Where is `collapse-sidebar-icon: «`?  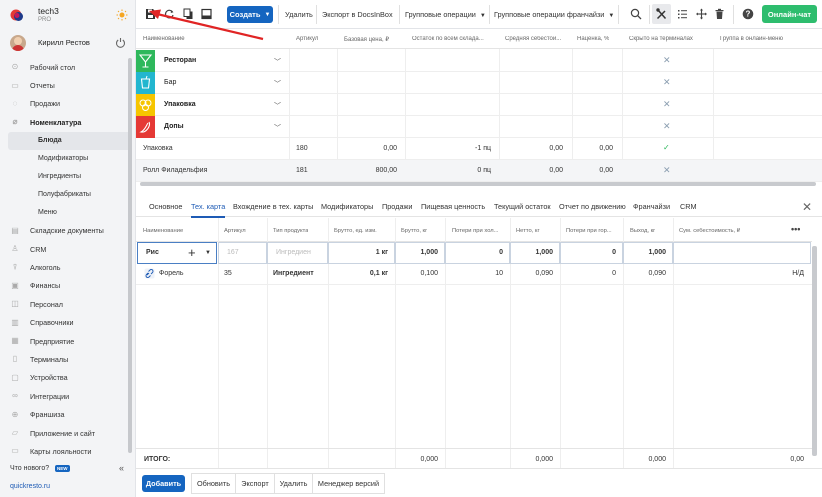
collapse-sidebar-icon: « is located at coordinates (121, 468).